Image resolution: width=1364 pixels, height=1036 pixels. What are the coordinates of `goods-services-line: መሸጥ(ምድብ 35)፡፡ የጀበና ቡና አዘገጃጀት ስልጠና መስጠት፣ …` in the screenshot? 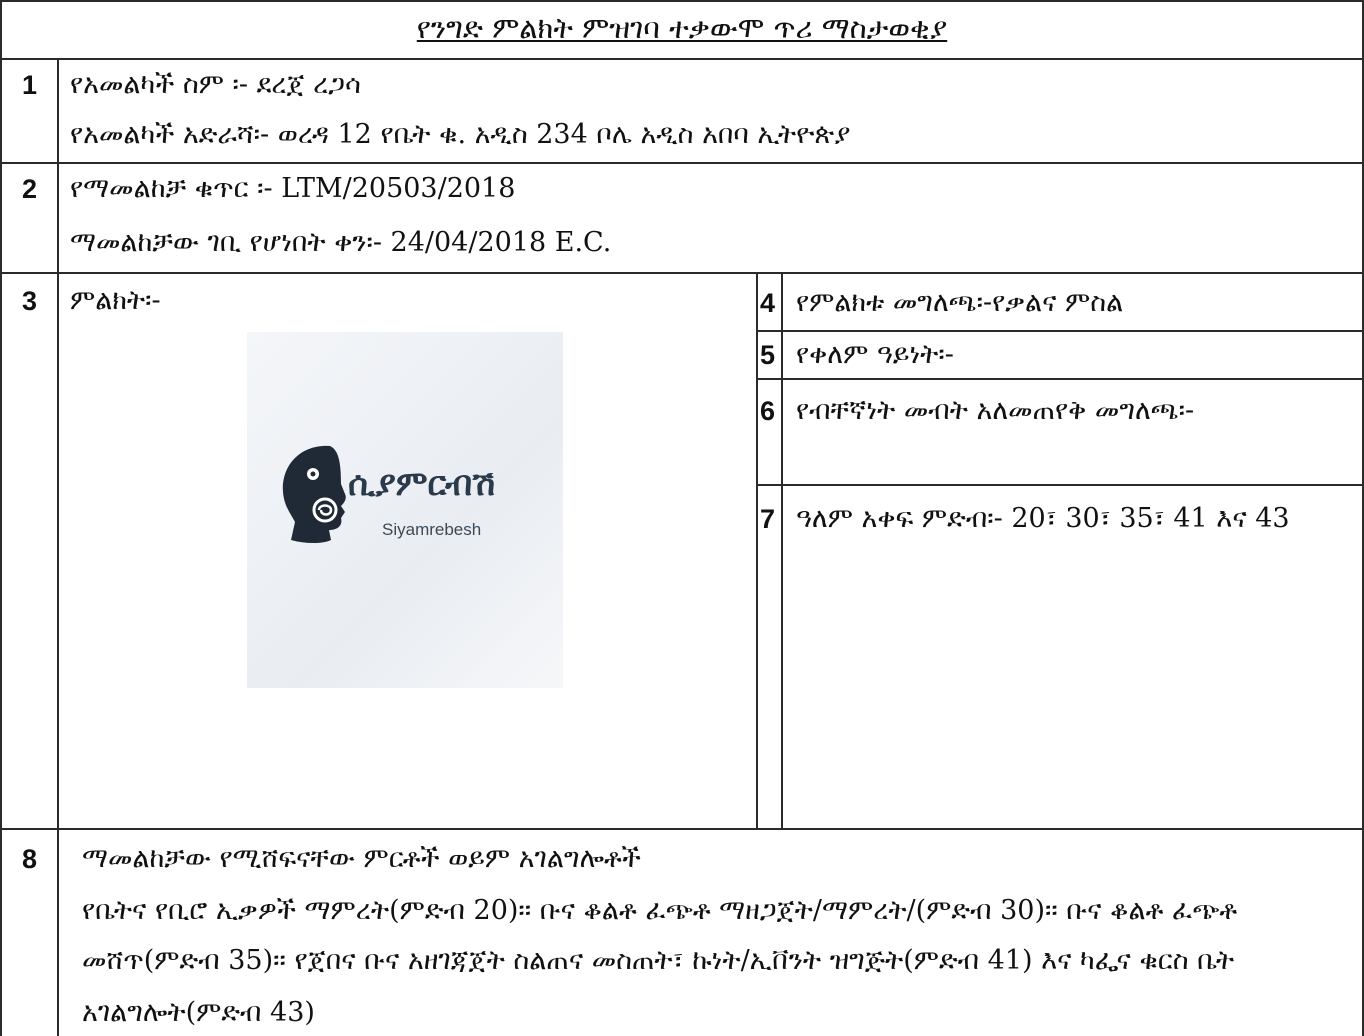 It's located at (658, 960).